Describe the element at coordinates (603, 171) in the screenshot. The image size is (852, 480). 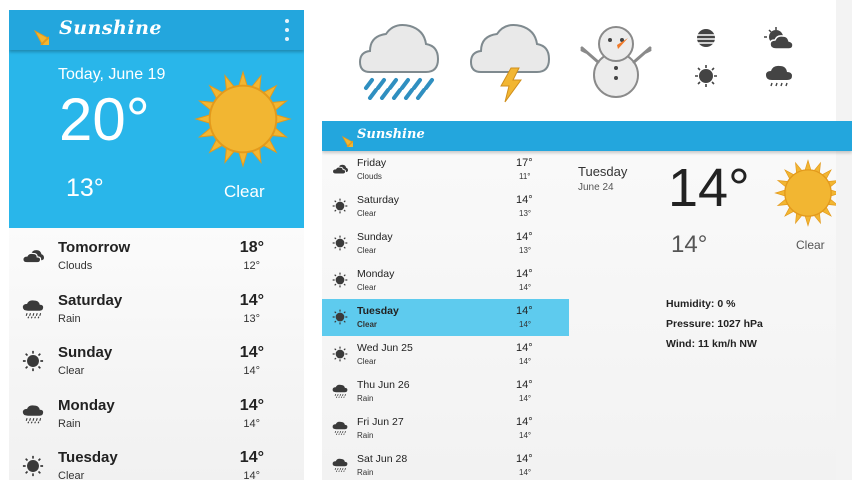
I see `detail-day: Tuesday` at that location.